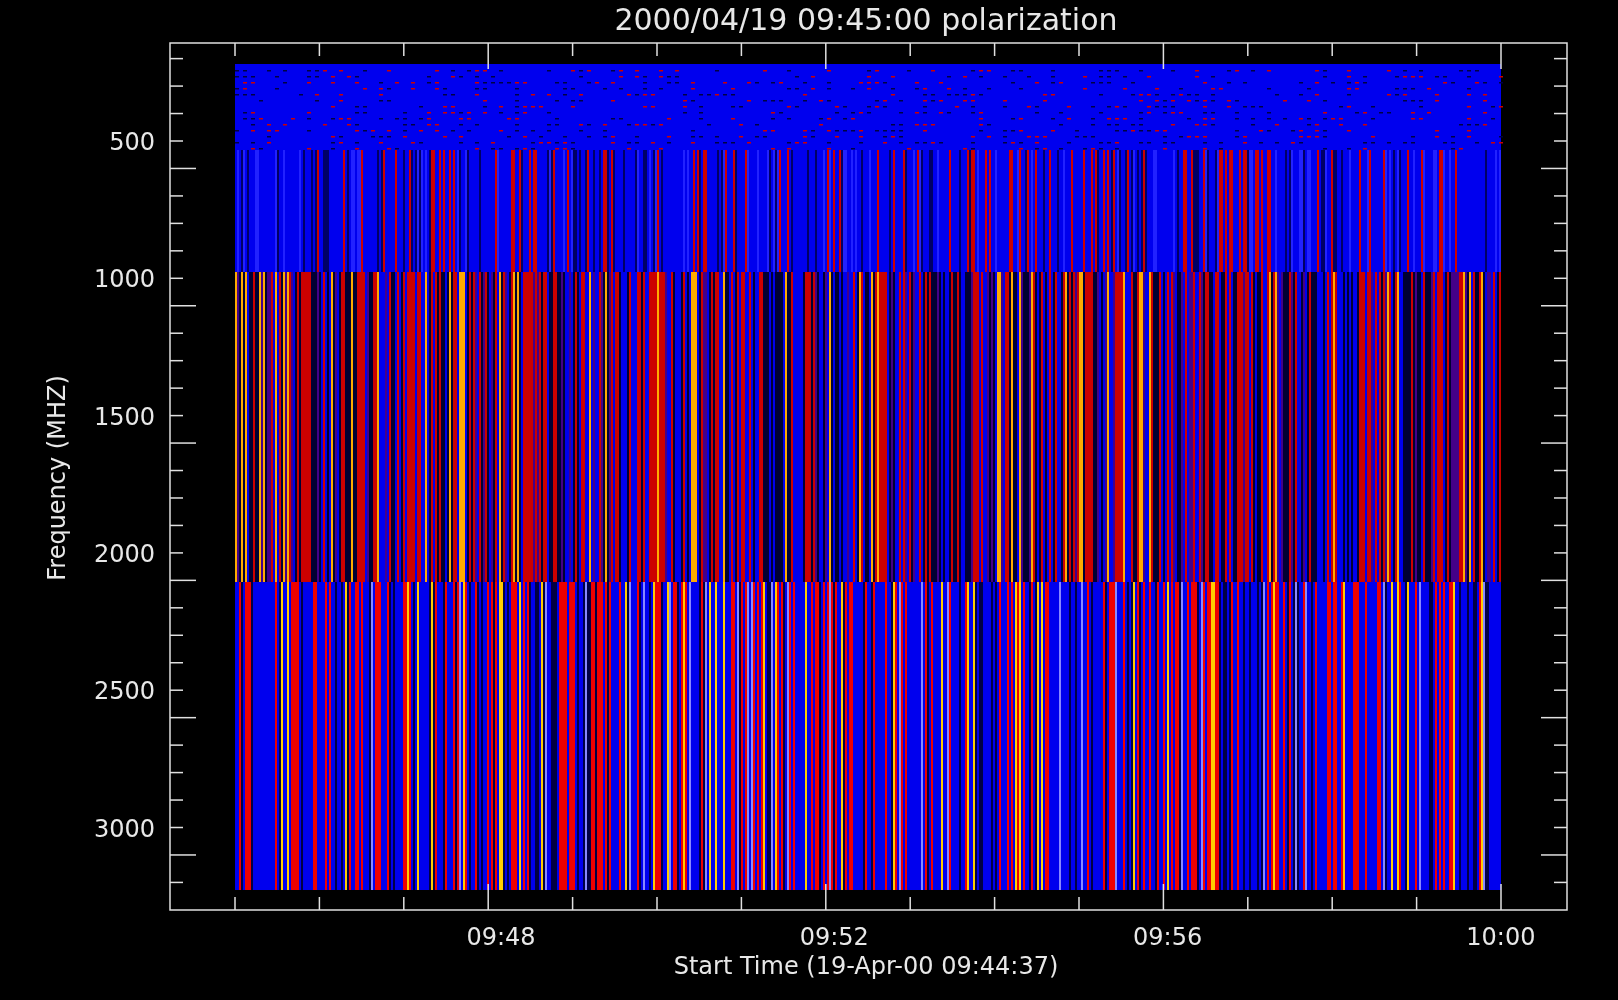  Describe the element at coordinates (1501, 937) in the screenshot. I see `x-tick-label: 10:00` at that location.